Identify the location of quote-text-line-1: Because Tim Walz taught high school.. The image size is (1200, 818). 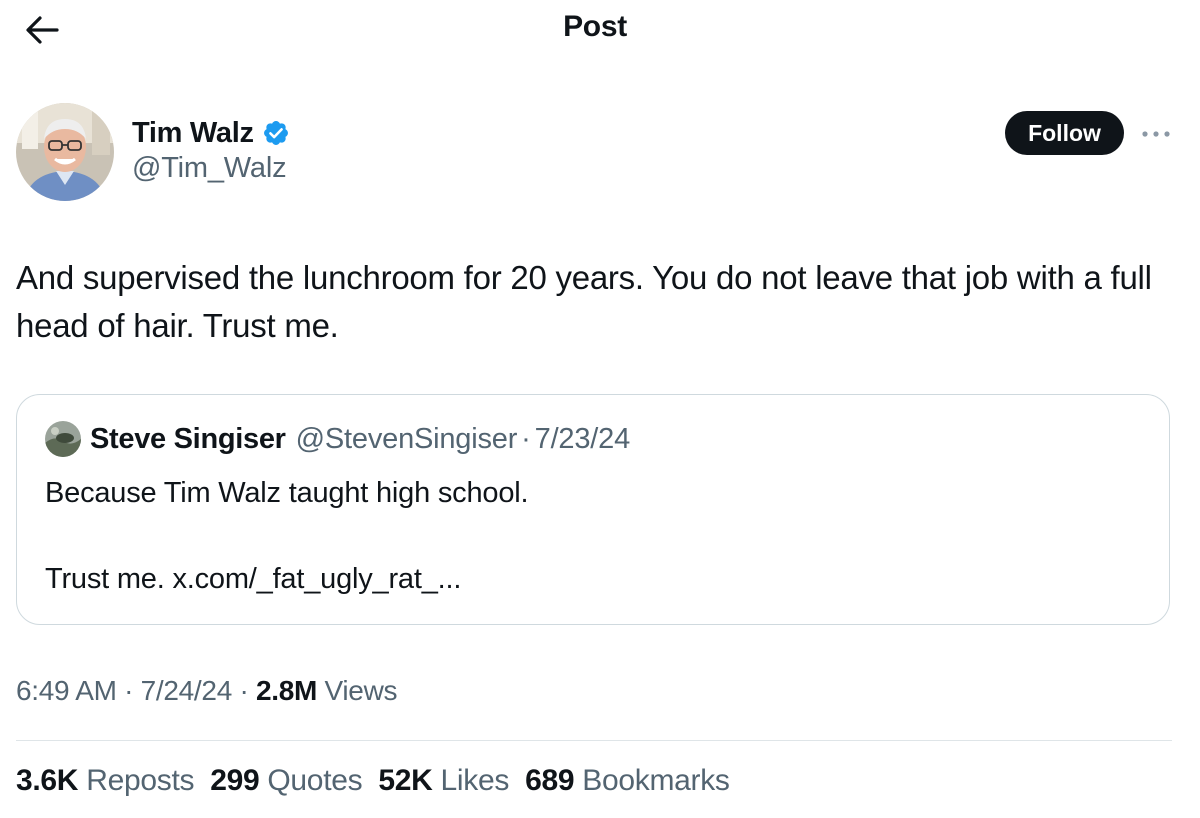
(287, 493).